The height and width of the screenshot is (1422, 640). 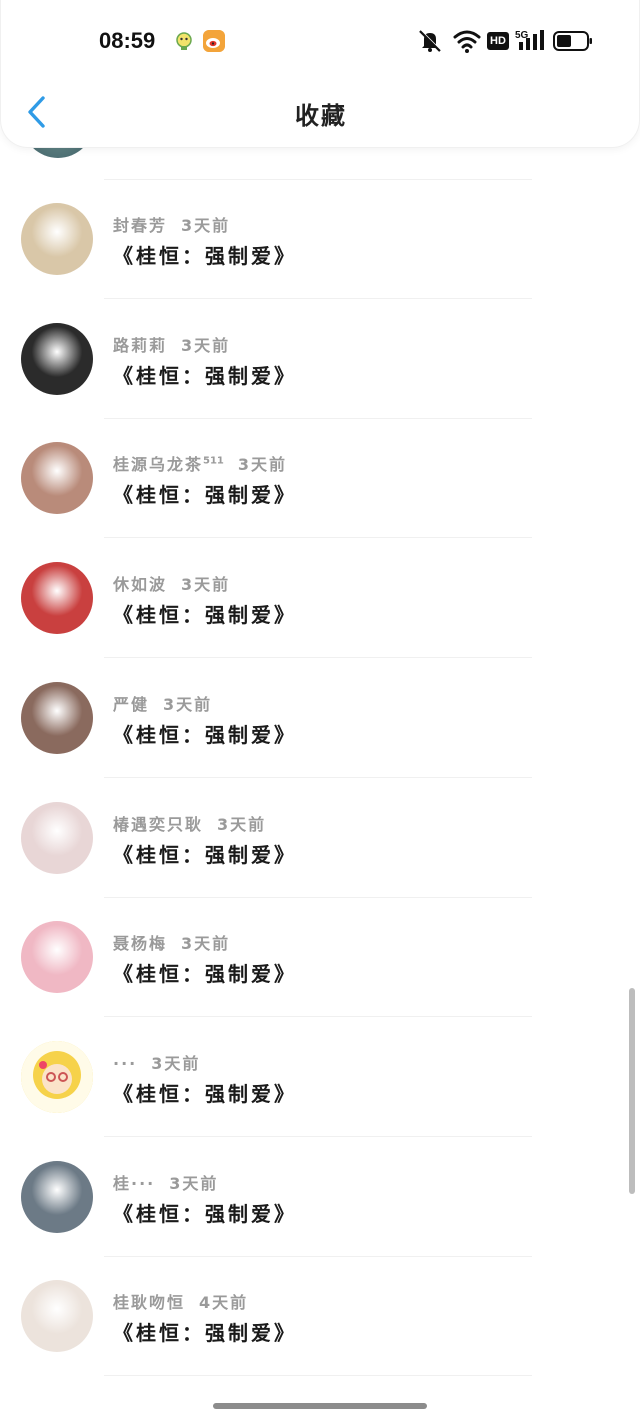 What do you see at coordinates (140, 943) in the screenshot?
I see `user-name: 聂杨梅` at bounding box center [140, 943].